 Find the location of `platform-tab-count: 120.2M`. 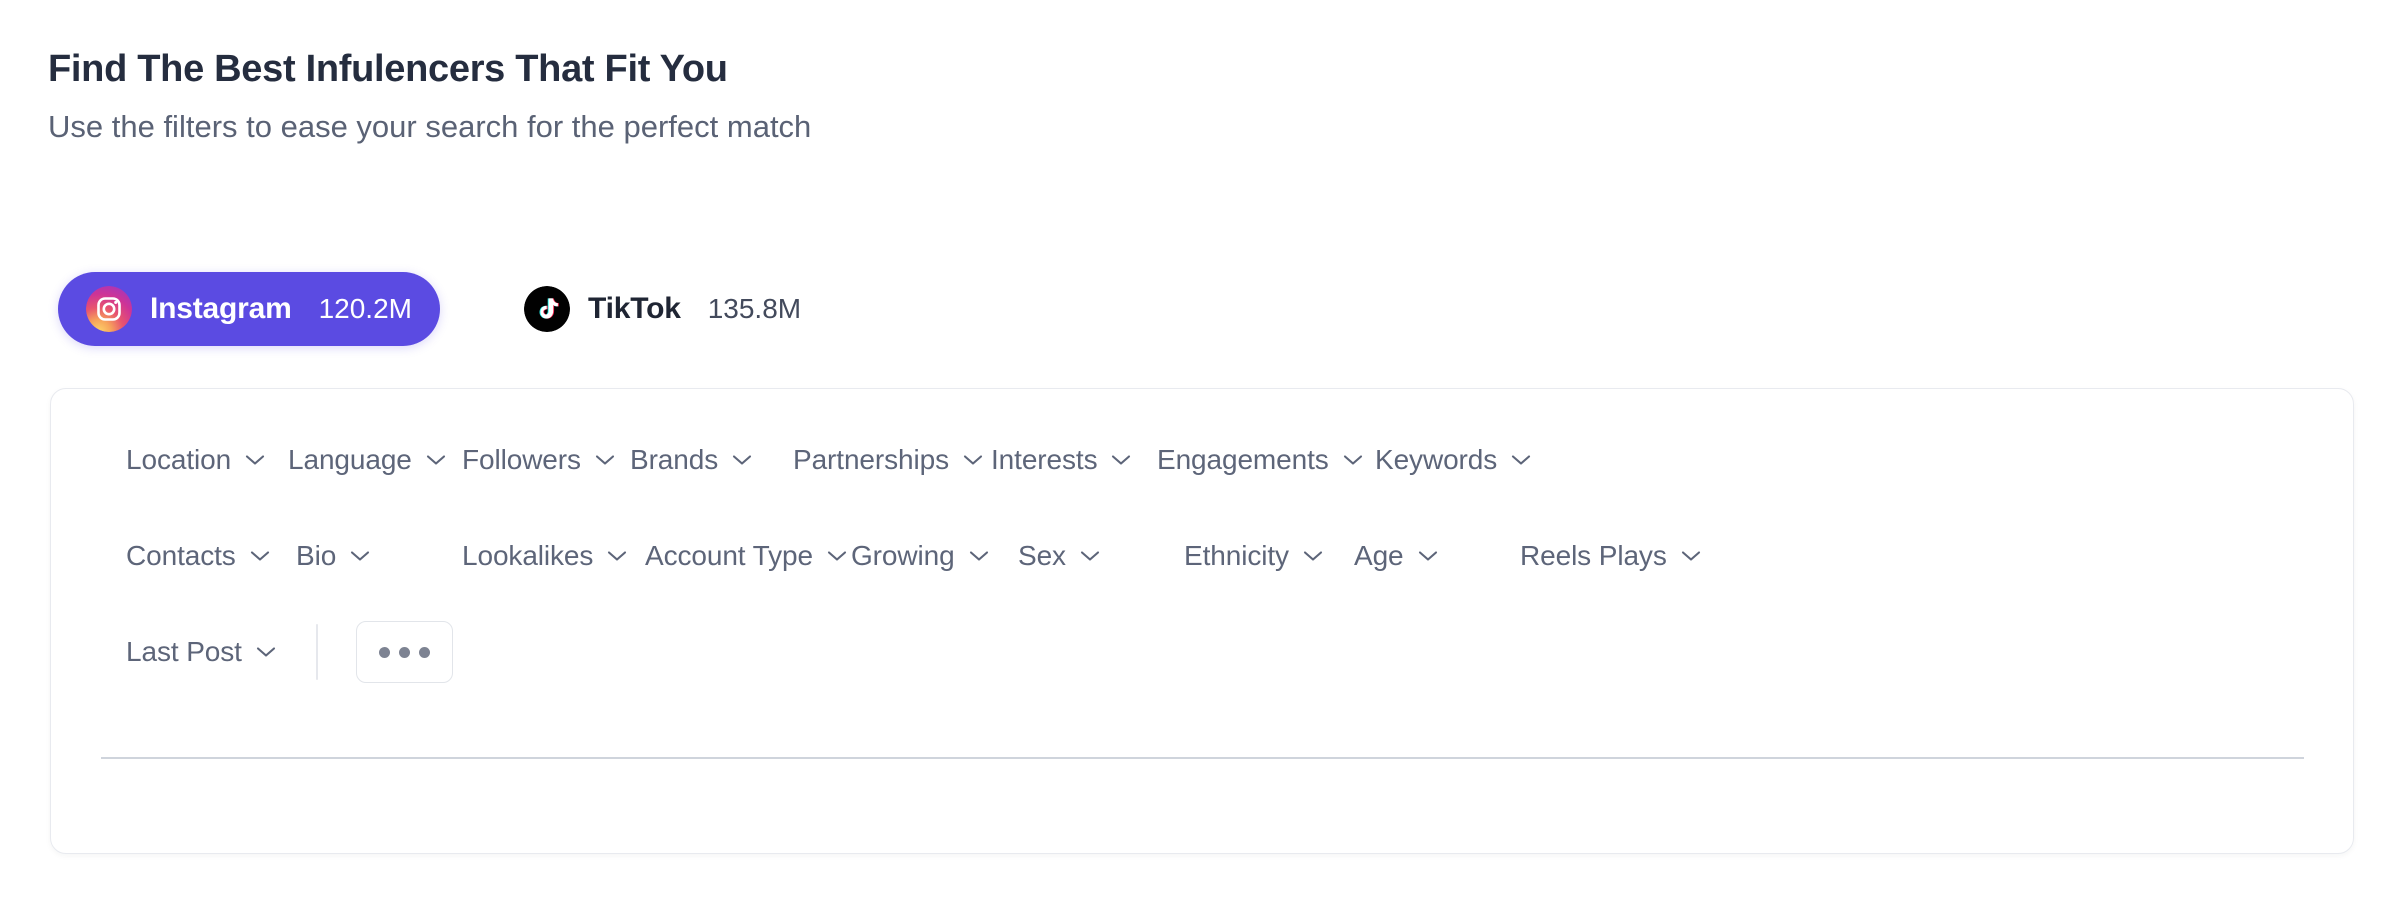

platform-tab-count: 120.2M is located at coordinates (365, 308).